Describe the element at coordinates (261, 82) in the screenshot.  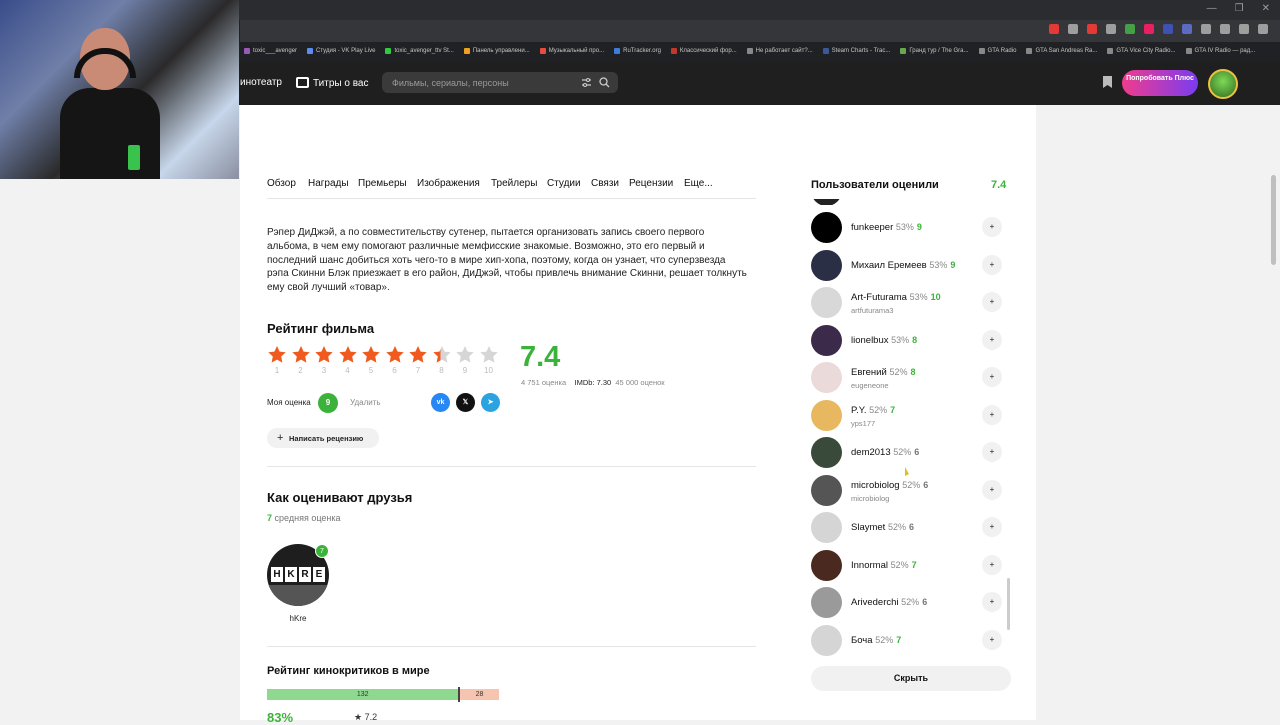
I see `nav-cinema: инотеатр` at that location.